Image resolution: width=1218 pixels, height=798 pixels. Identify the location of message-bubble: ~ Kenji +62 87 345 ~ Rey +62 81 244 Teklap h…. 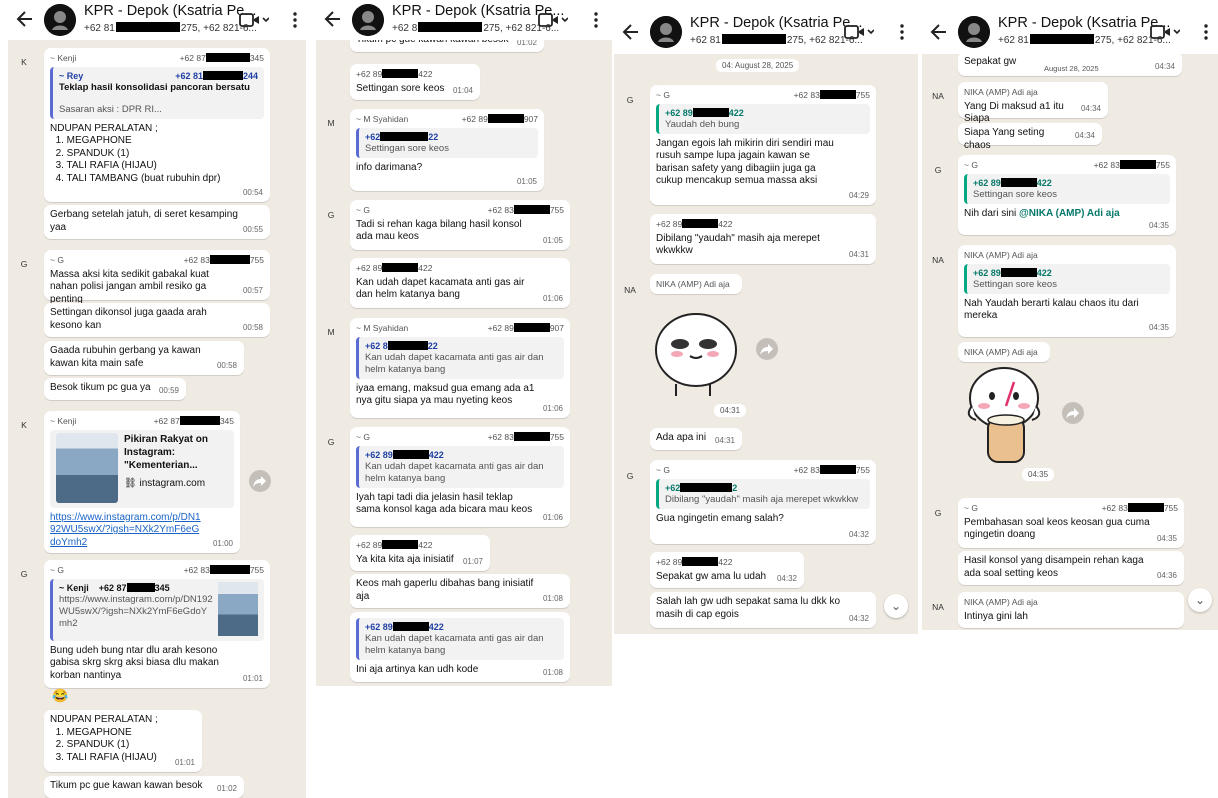
(157, 125).